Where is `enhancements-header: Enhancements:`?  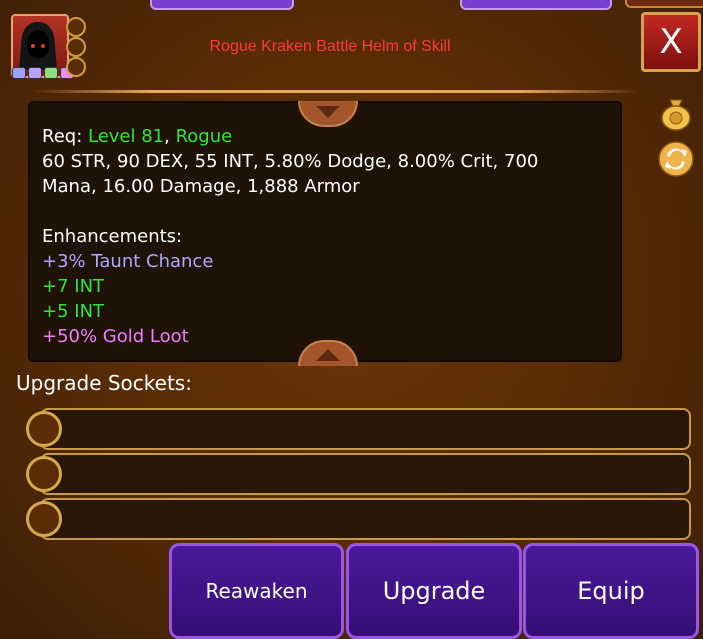 enhancements-header: Enhancements: is located at coordinates (112, 236).